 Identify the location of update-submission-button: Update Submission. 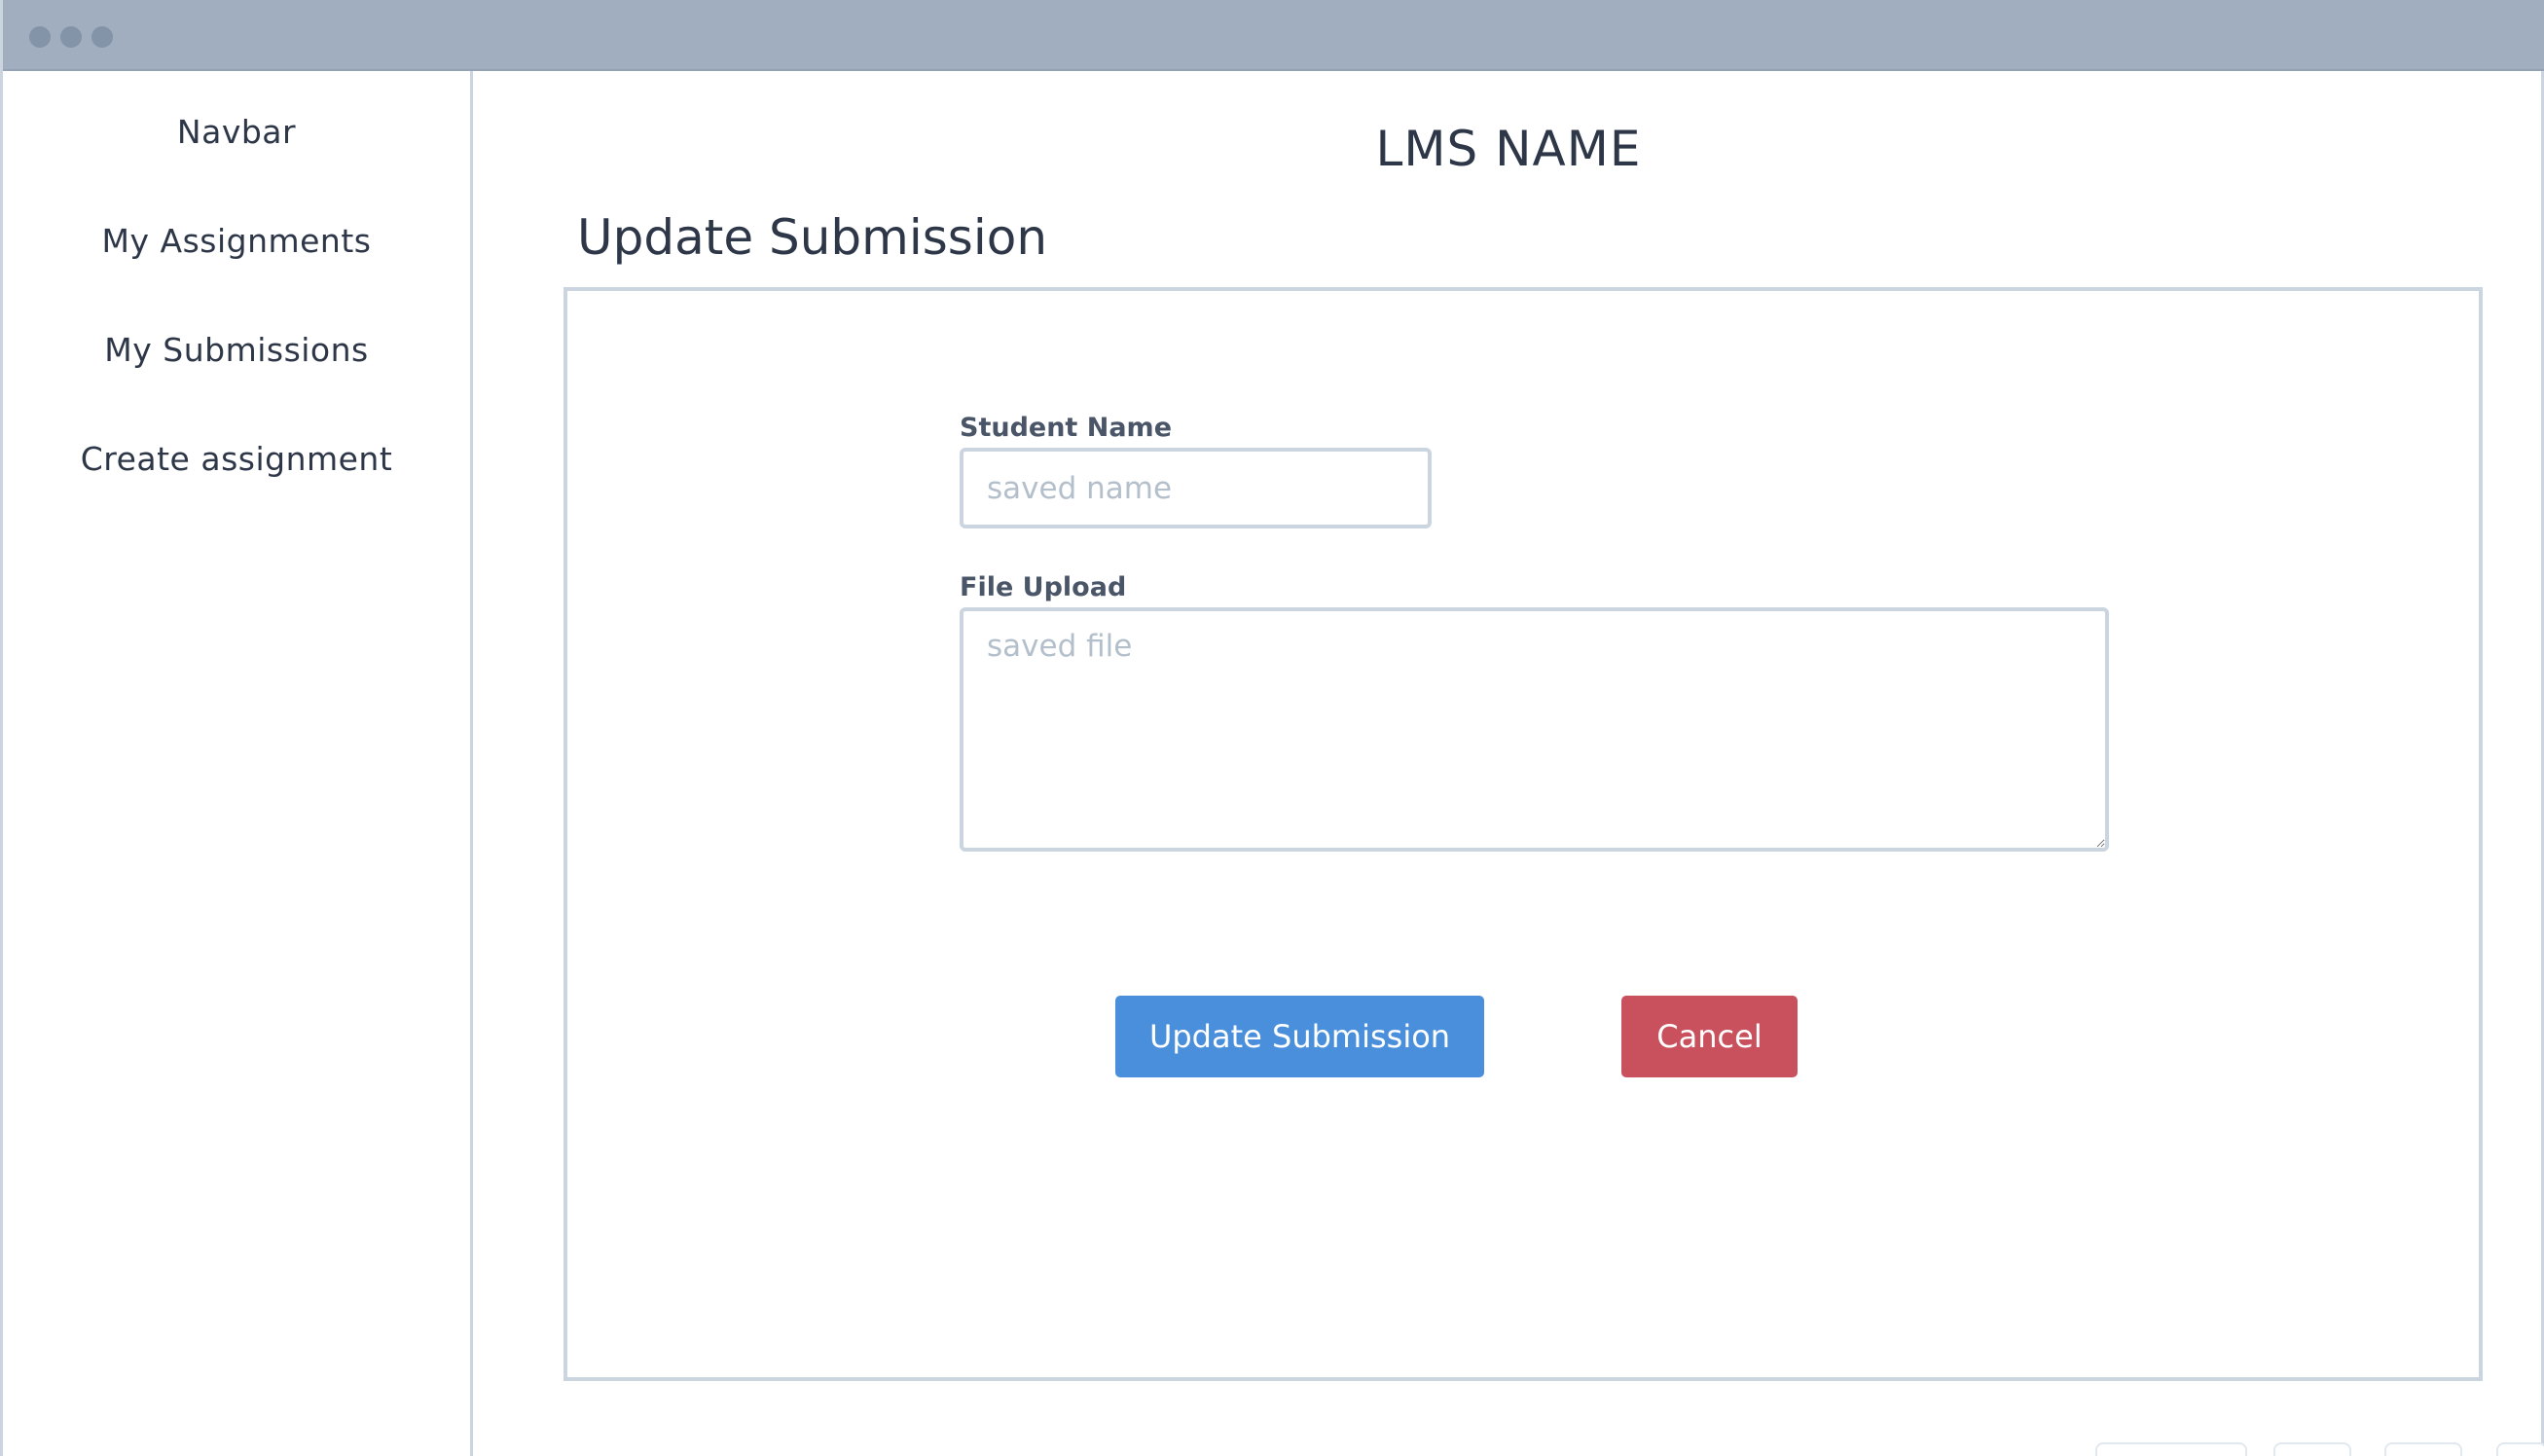
(1299, 1036).